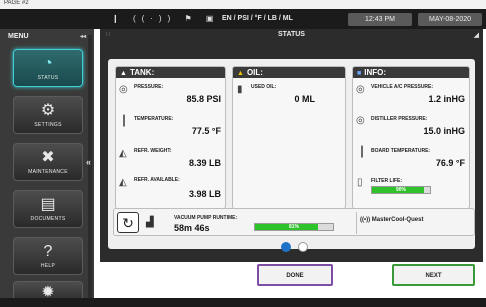 This screenshot has height=307, width=486. Describe the element at coordinates (375, 72) in the screenshot. I see `info-title: INFO:` at that location.